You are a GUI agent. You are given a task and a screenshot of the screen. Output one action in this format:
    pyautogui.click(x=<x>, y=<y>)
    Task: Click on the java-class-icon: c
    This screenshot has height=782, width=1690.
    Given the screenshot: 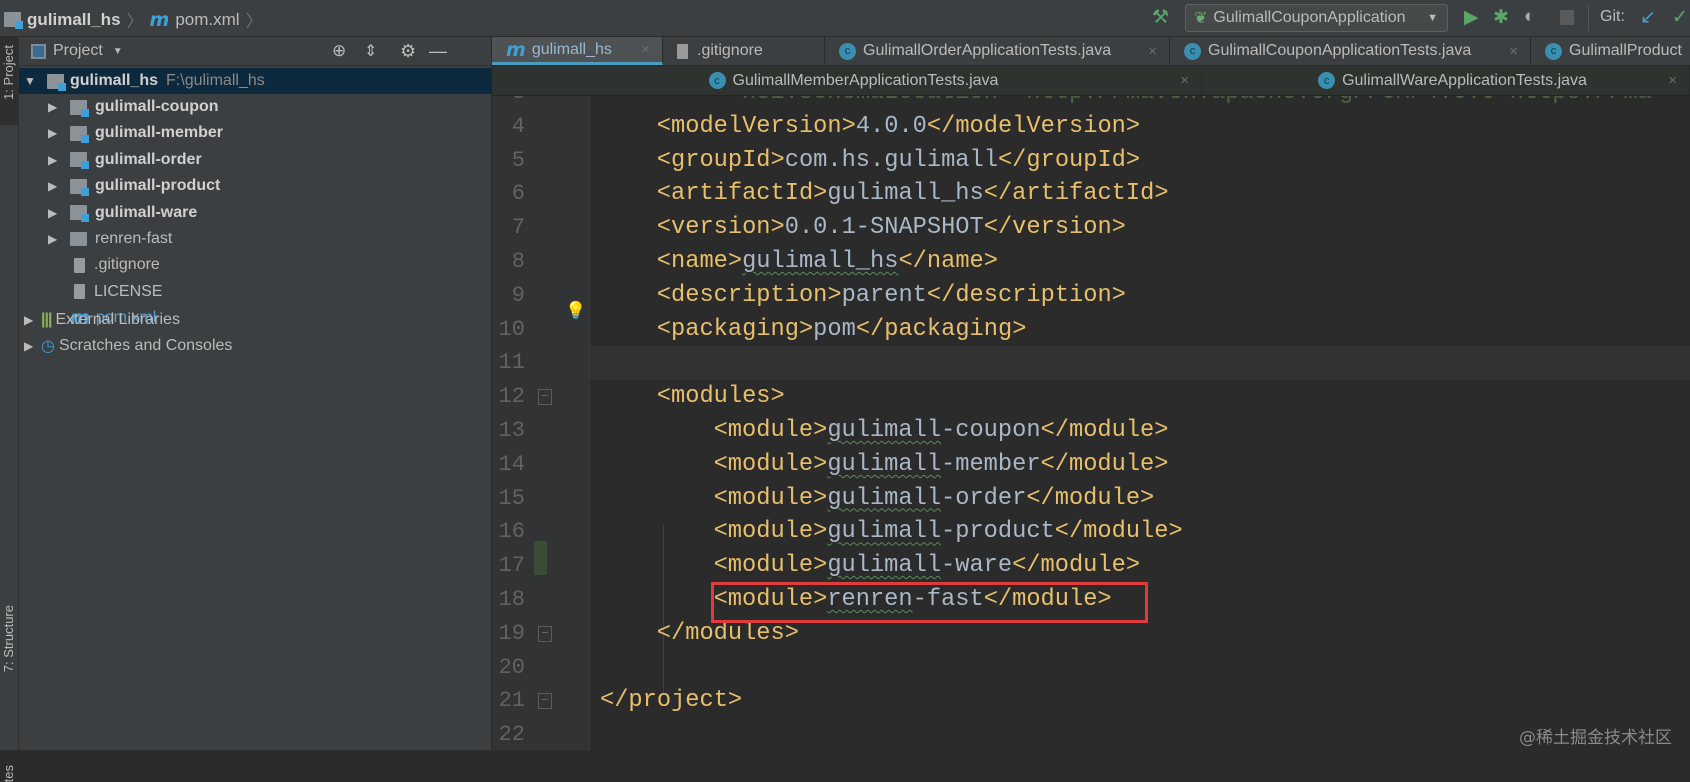 What is the action you would take?
    pyautogui.click(x=1192, y=51)
    